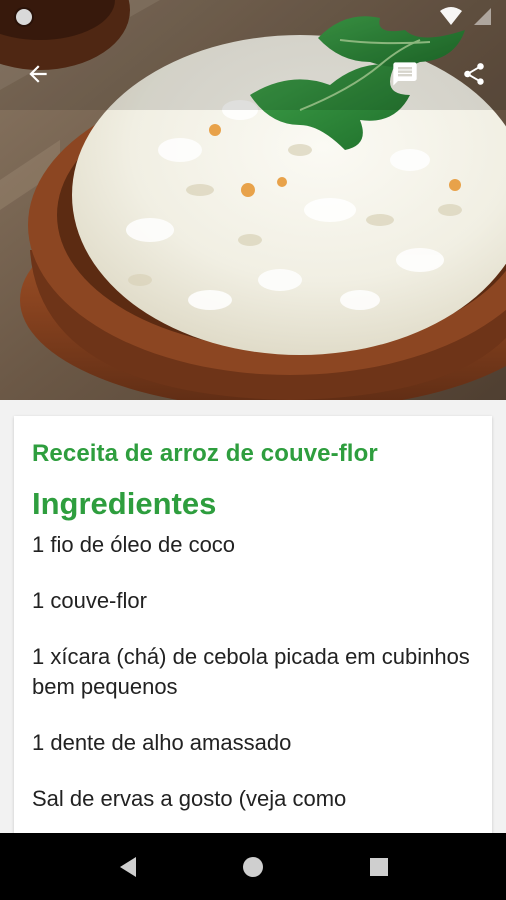  I want to click on wifi-icon, so click(451, 16).